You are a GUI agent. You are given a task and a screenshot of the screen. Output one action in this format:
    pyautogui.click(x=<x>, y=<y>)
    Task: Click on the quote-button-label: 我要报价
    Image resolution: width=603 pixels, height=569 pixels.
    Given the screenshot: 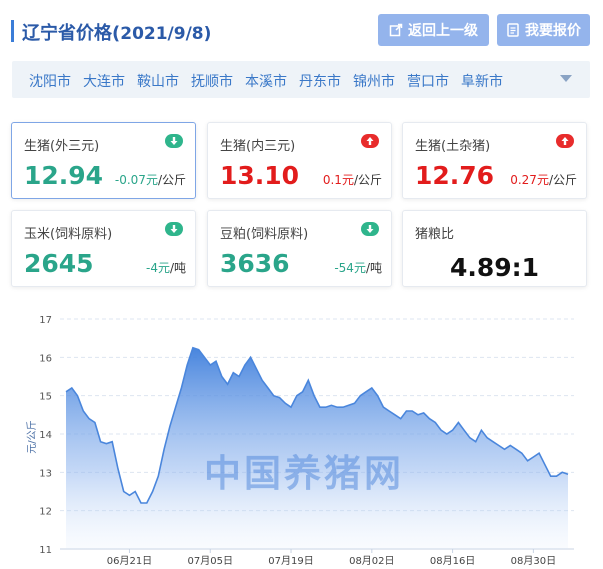 What is the action you would take?
    pyautogui.click(x=553, y=31)
    